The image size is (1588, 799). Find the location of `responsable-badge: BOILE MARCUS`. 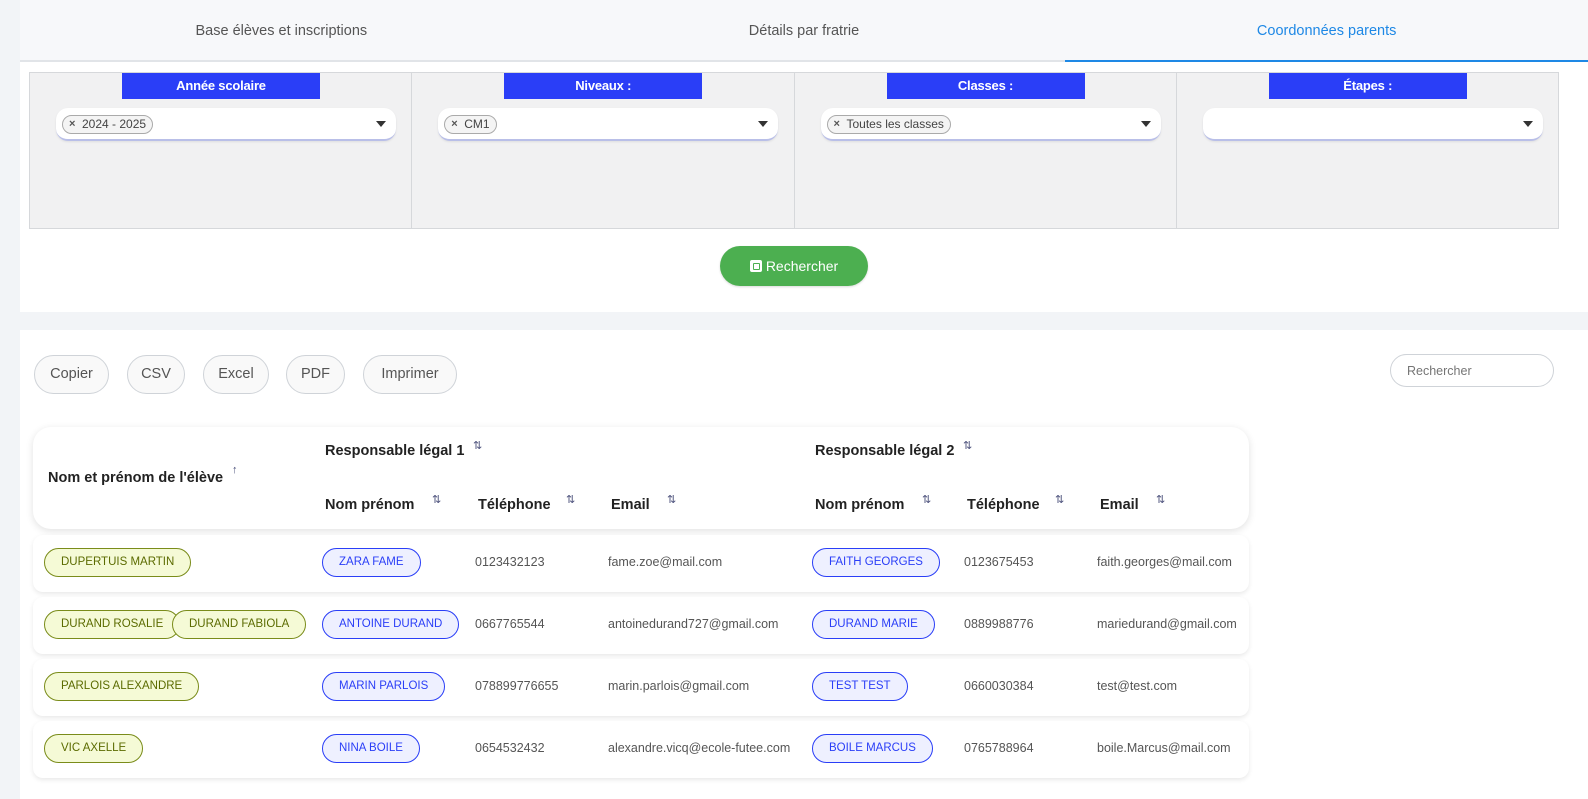

responsable-badge: BOILE MARCUS is located at coordinates (872, 748).